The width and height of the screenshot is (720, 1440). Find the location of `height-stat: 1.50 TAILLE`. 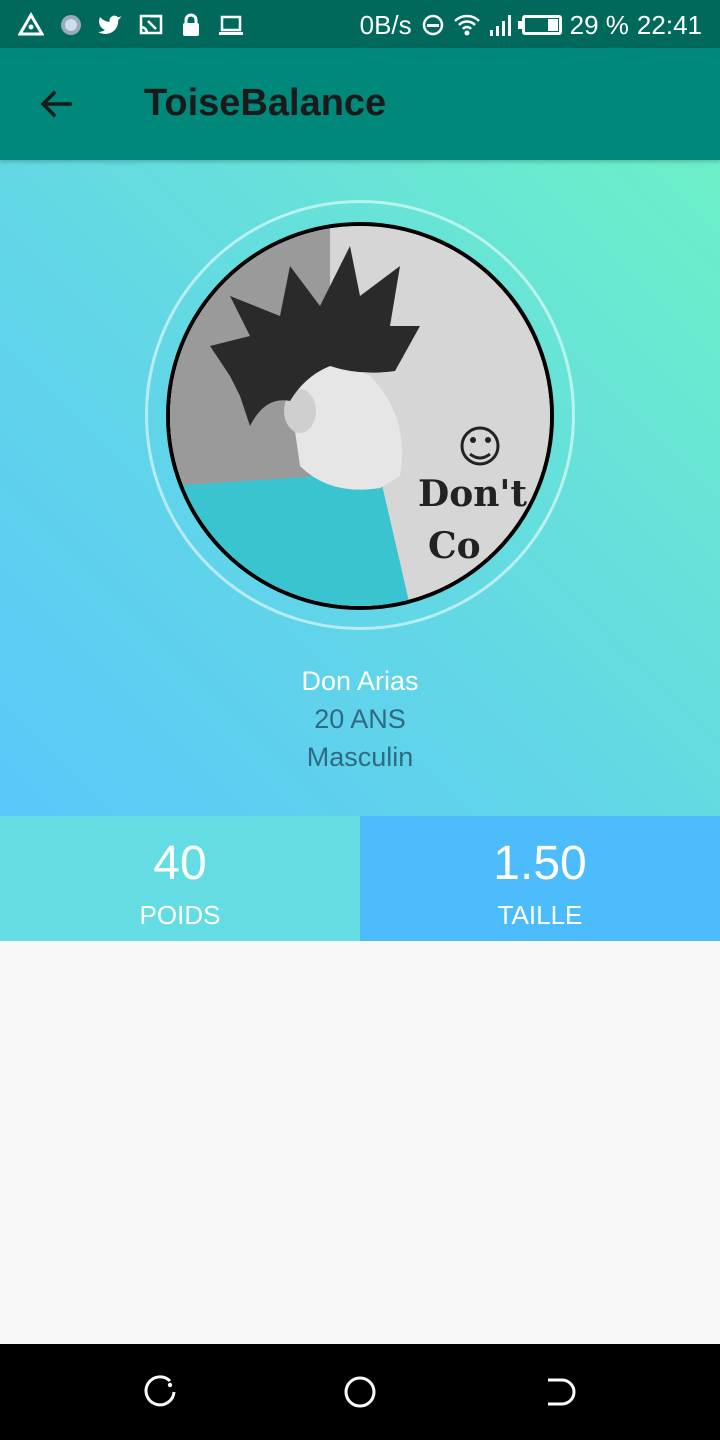

height-stat: 1.50 TAILLE is located at coordinates (540, 878).